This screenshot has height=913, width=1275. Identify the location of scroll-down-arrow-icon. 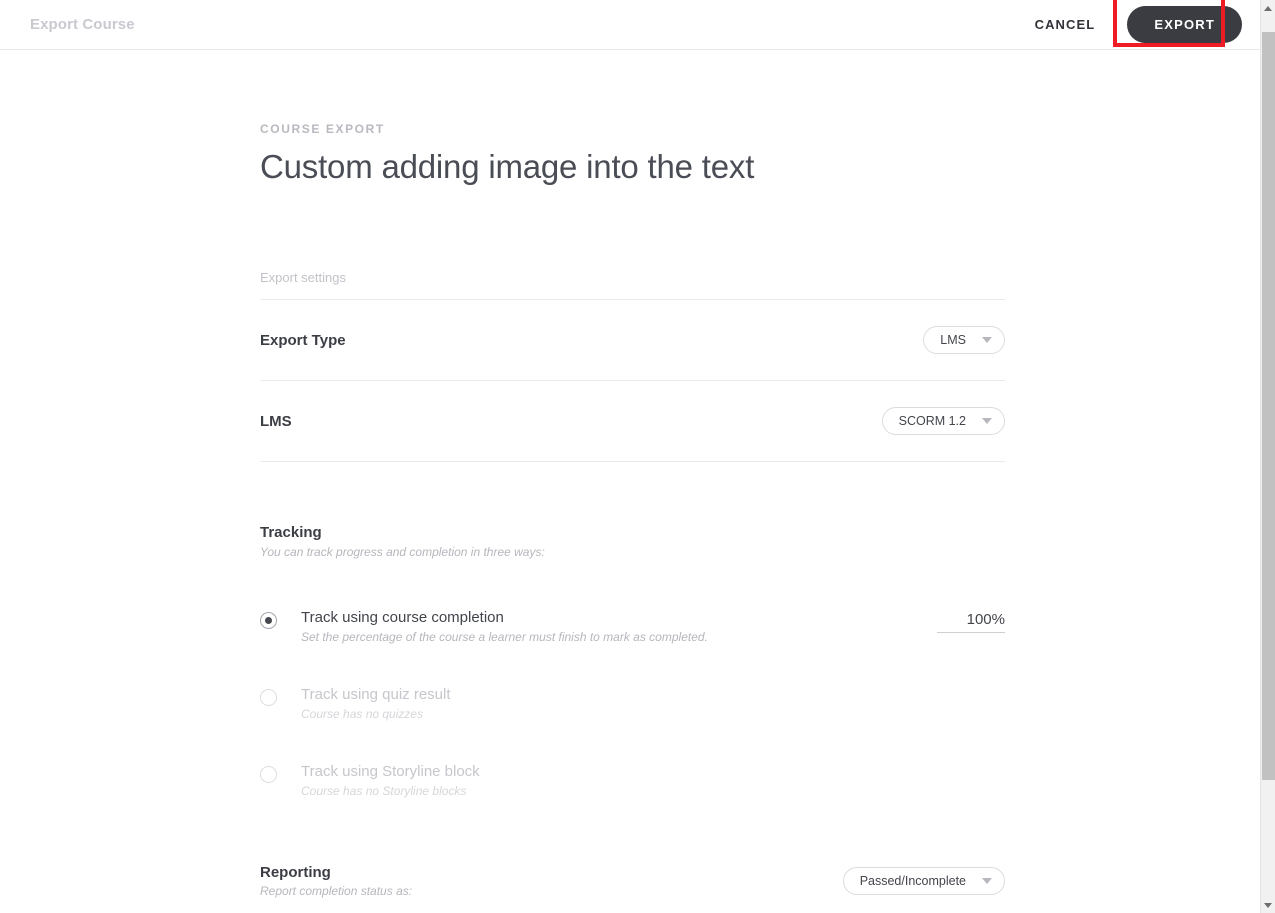
(1268, 905).